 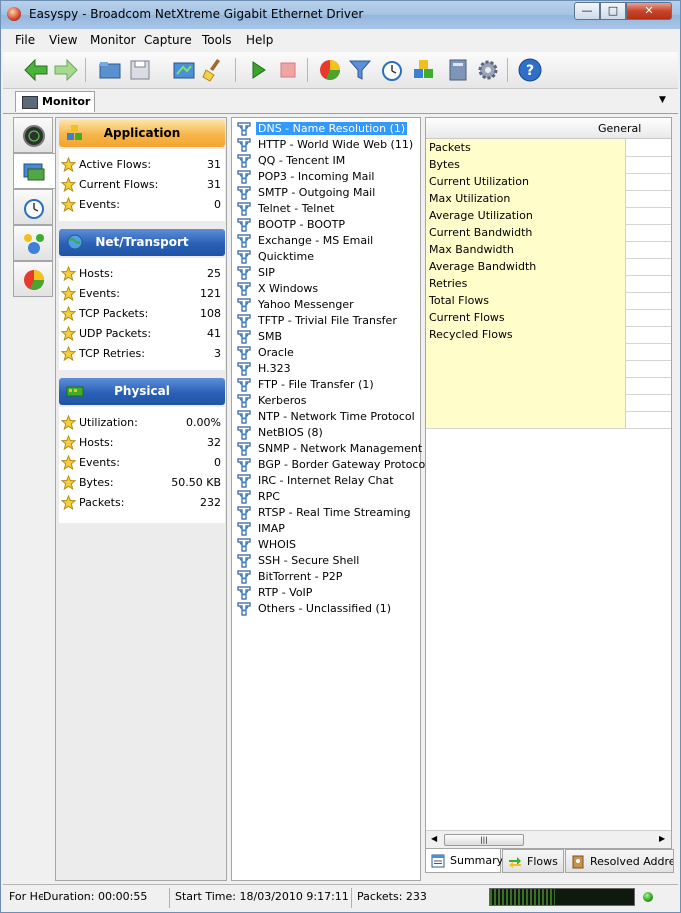 What do you see at coordinates (142, 206) in the screenshot?
I see `stat-row: Events: 0` at bounding box center [142, 206].